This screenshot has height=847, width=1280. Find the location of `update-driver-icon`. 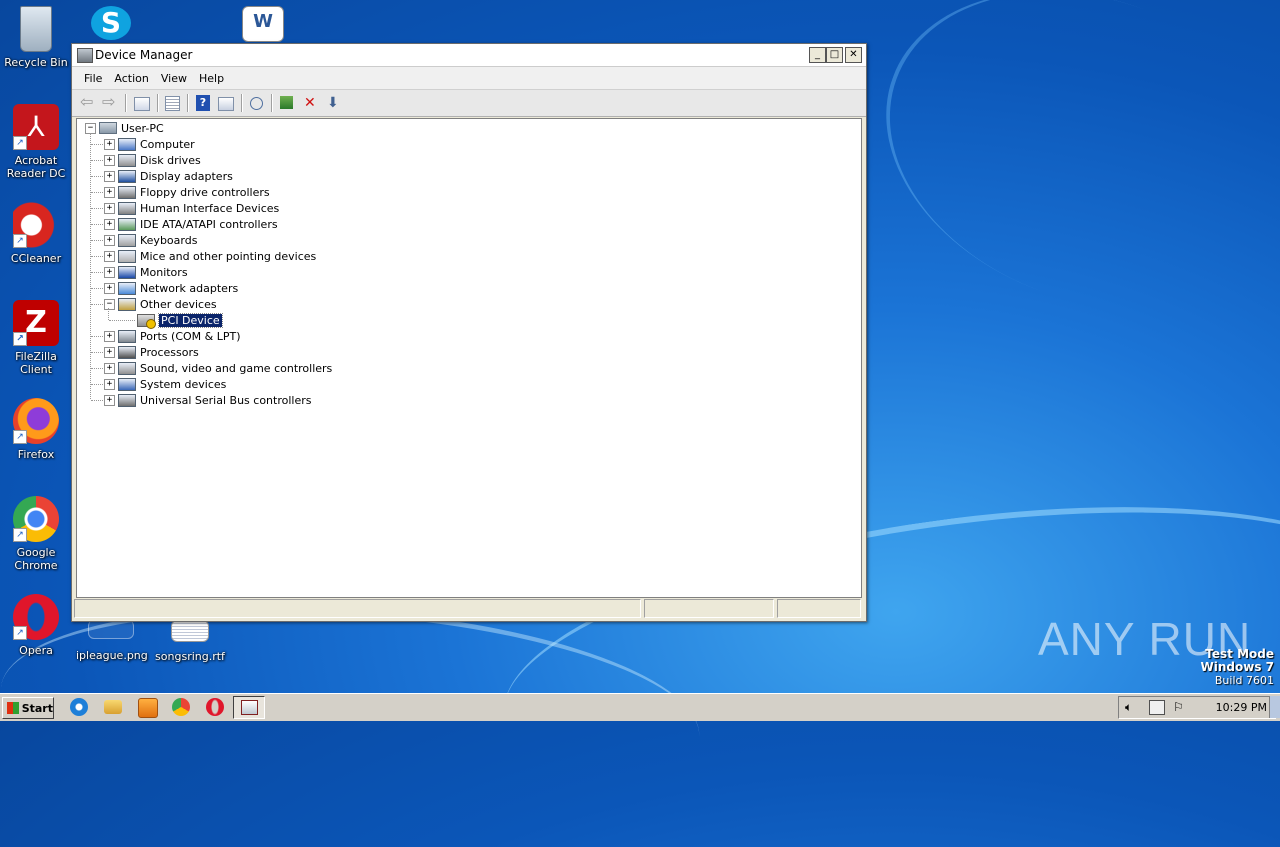

update-driver-icon is located at coordinates (286, 102).